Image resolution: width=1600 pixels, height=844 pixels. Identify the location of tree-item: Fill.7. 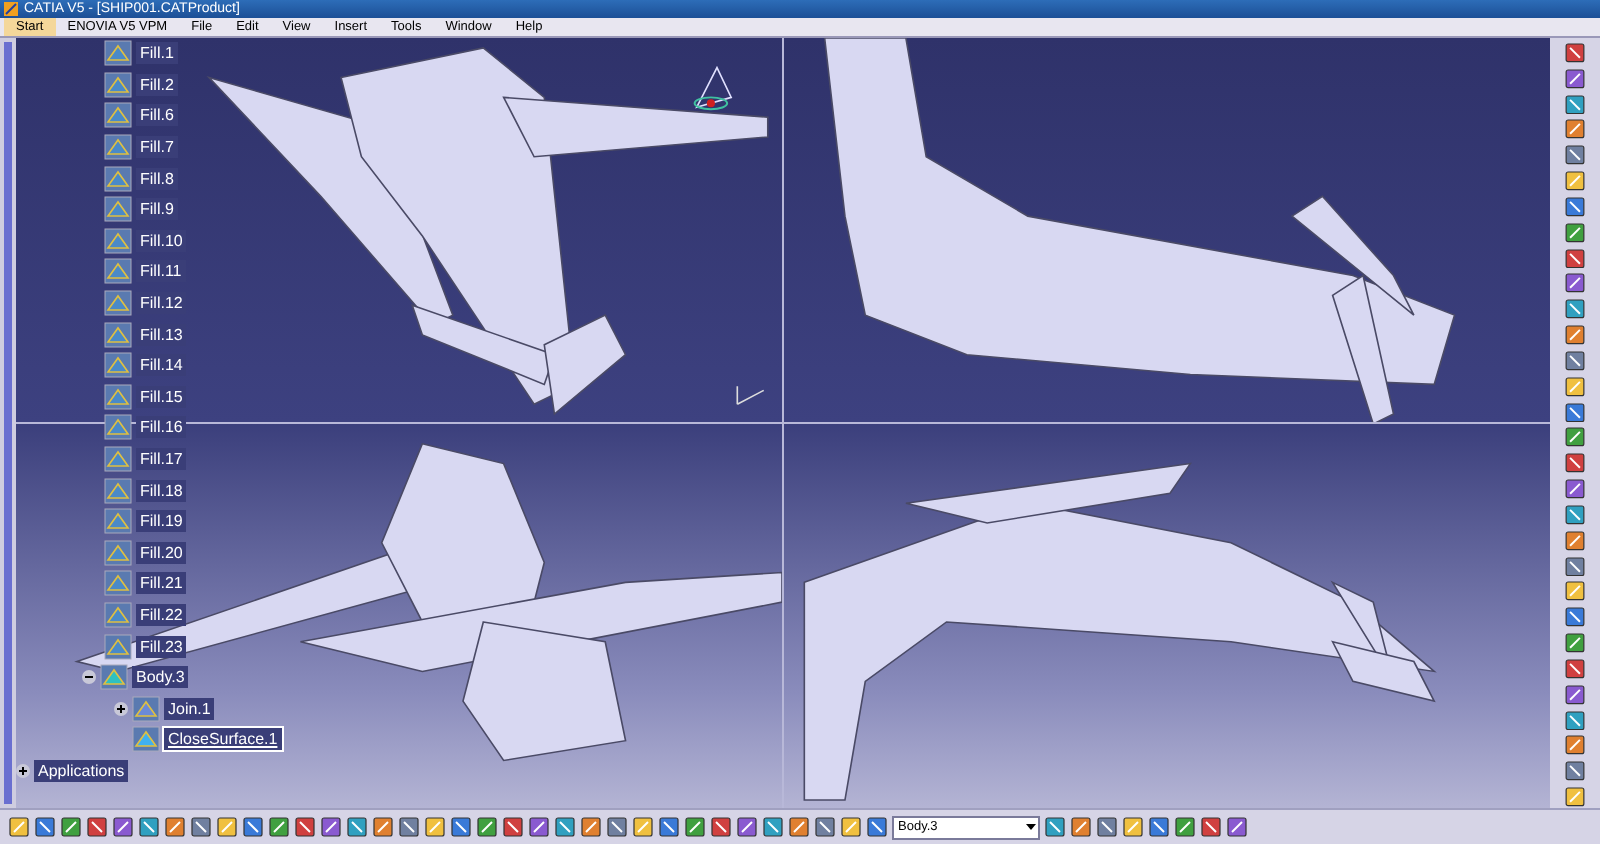
(157, 147).